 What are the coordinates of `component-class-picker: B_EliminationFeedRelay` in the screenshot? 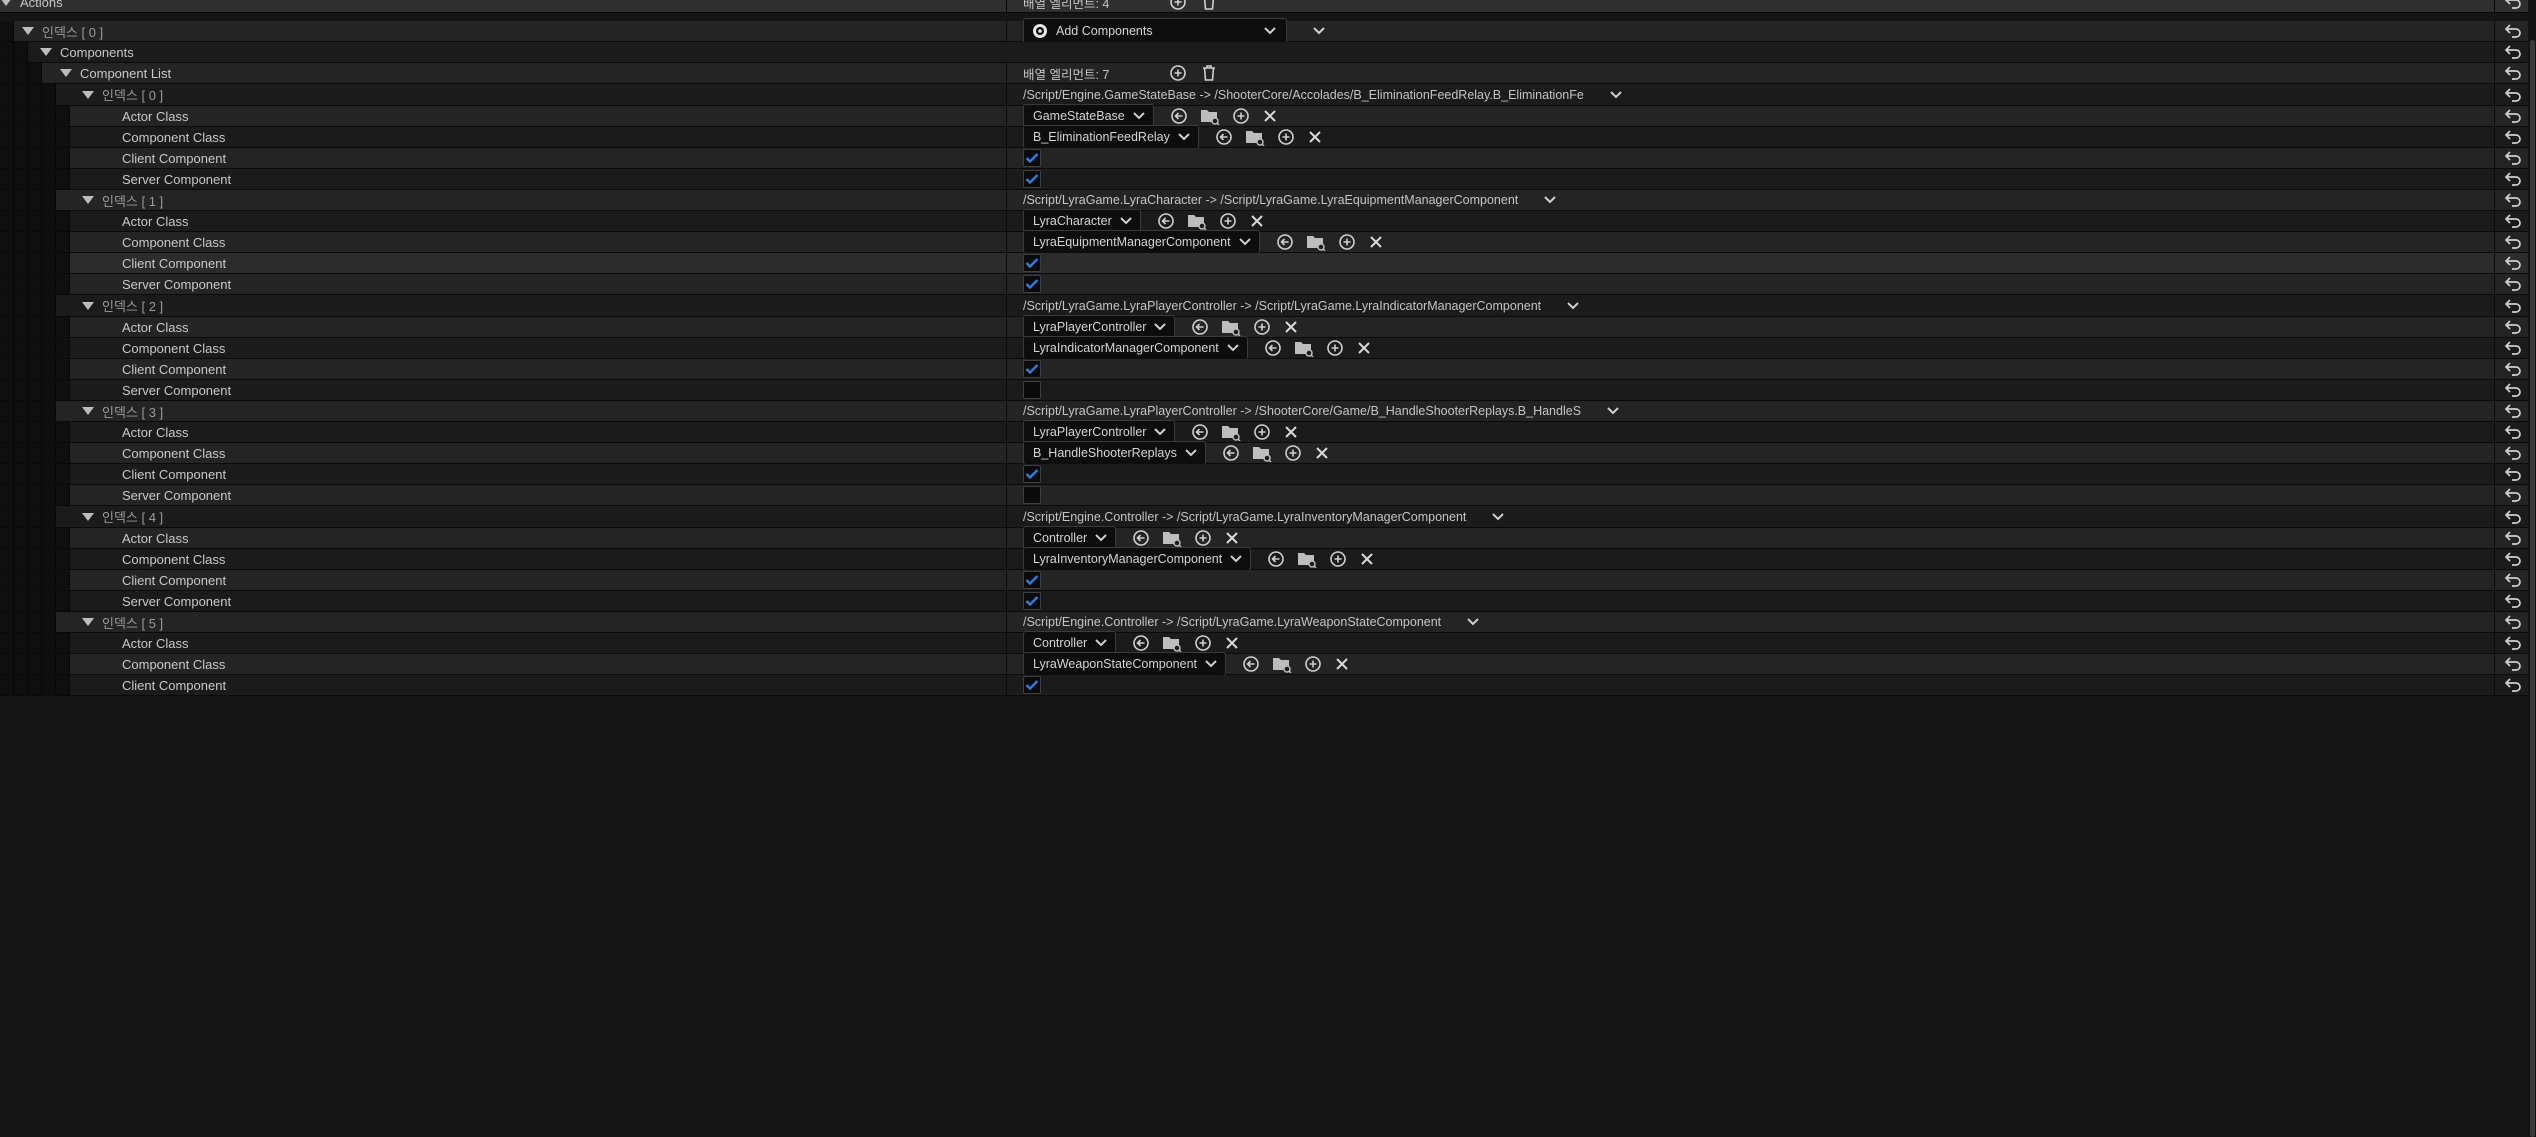 It's located at (1111, 137).